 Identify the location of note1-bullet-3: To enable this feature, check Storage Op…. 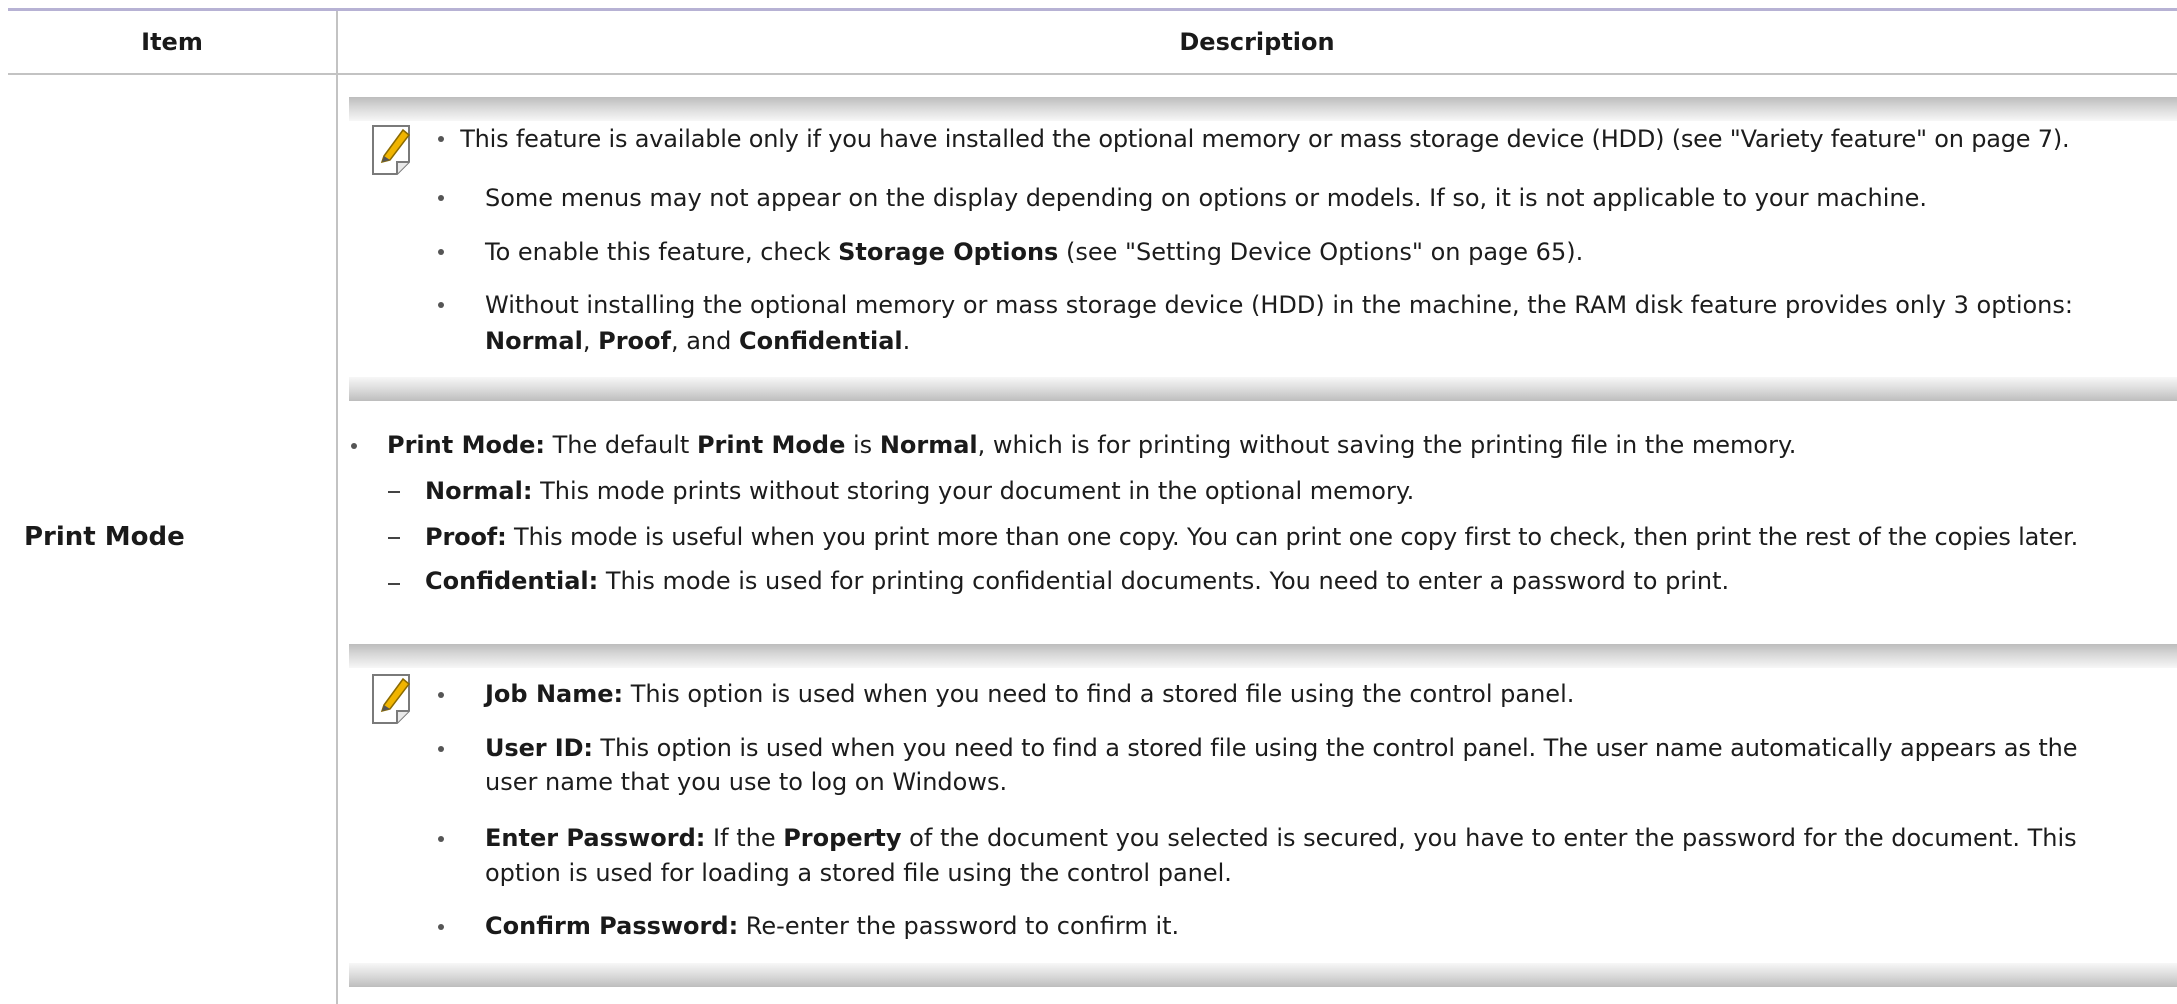
(1034, 252).